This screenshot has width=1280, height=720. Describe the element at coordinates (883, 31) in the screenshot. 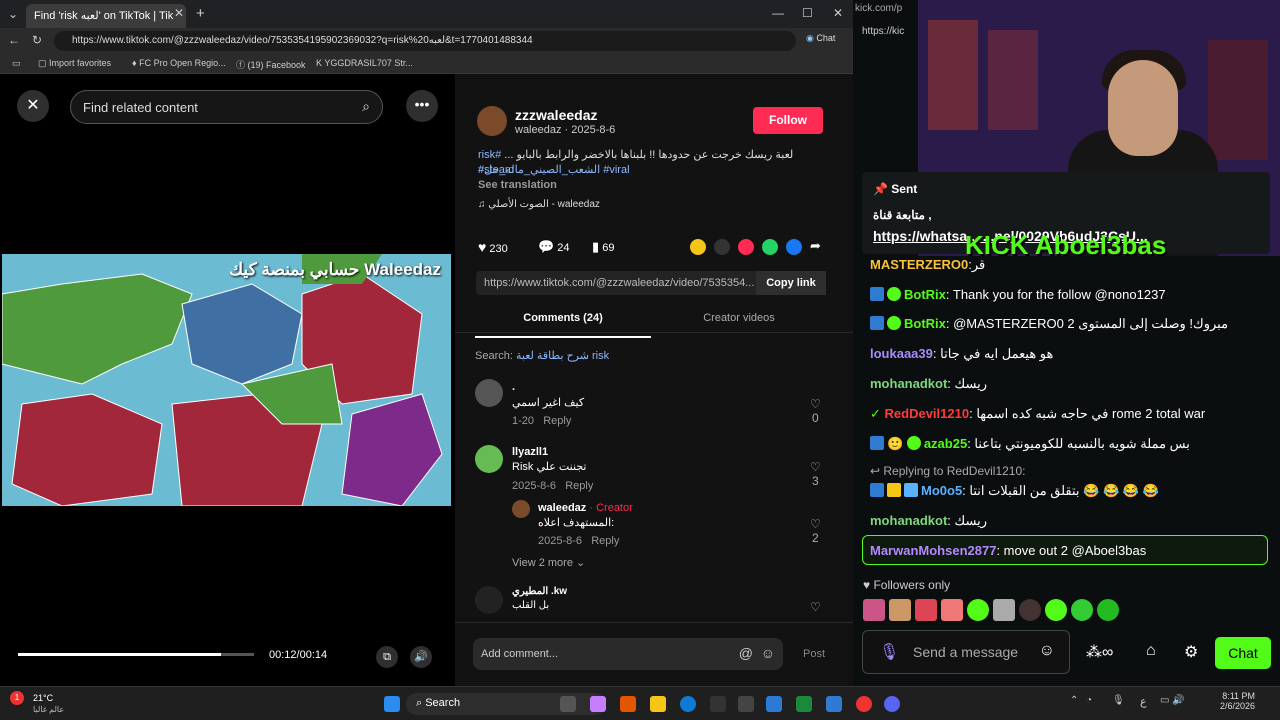

I see `kick-url-2: https://kic` at that location.